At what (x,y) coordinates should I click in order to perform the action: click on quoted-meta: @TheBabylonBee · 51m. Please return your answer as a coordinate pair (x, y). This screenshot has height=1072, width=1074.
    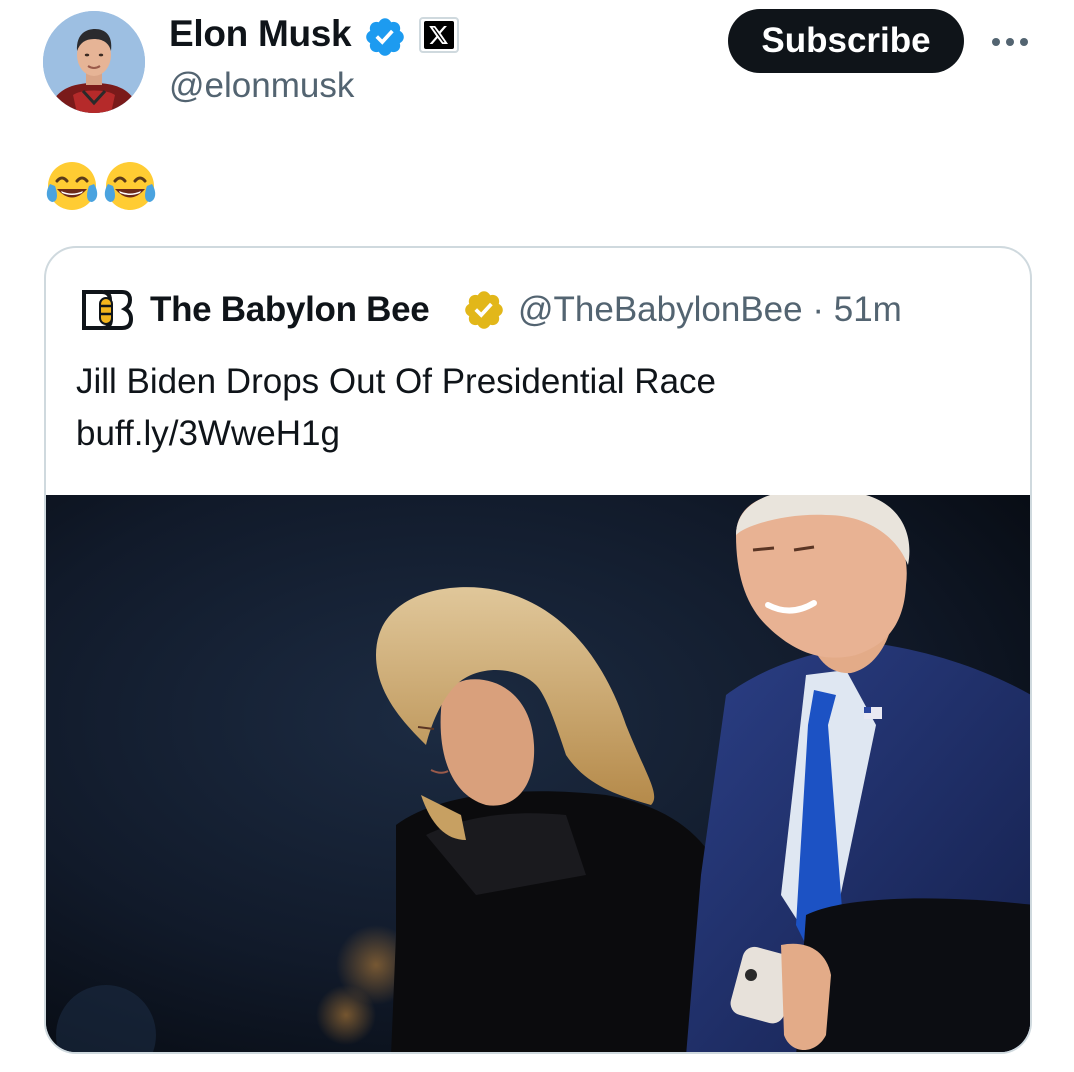
    Looking at the image, I should click on (710, 310).